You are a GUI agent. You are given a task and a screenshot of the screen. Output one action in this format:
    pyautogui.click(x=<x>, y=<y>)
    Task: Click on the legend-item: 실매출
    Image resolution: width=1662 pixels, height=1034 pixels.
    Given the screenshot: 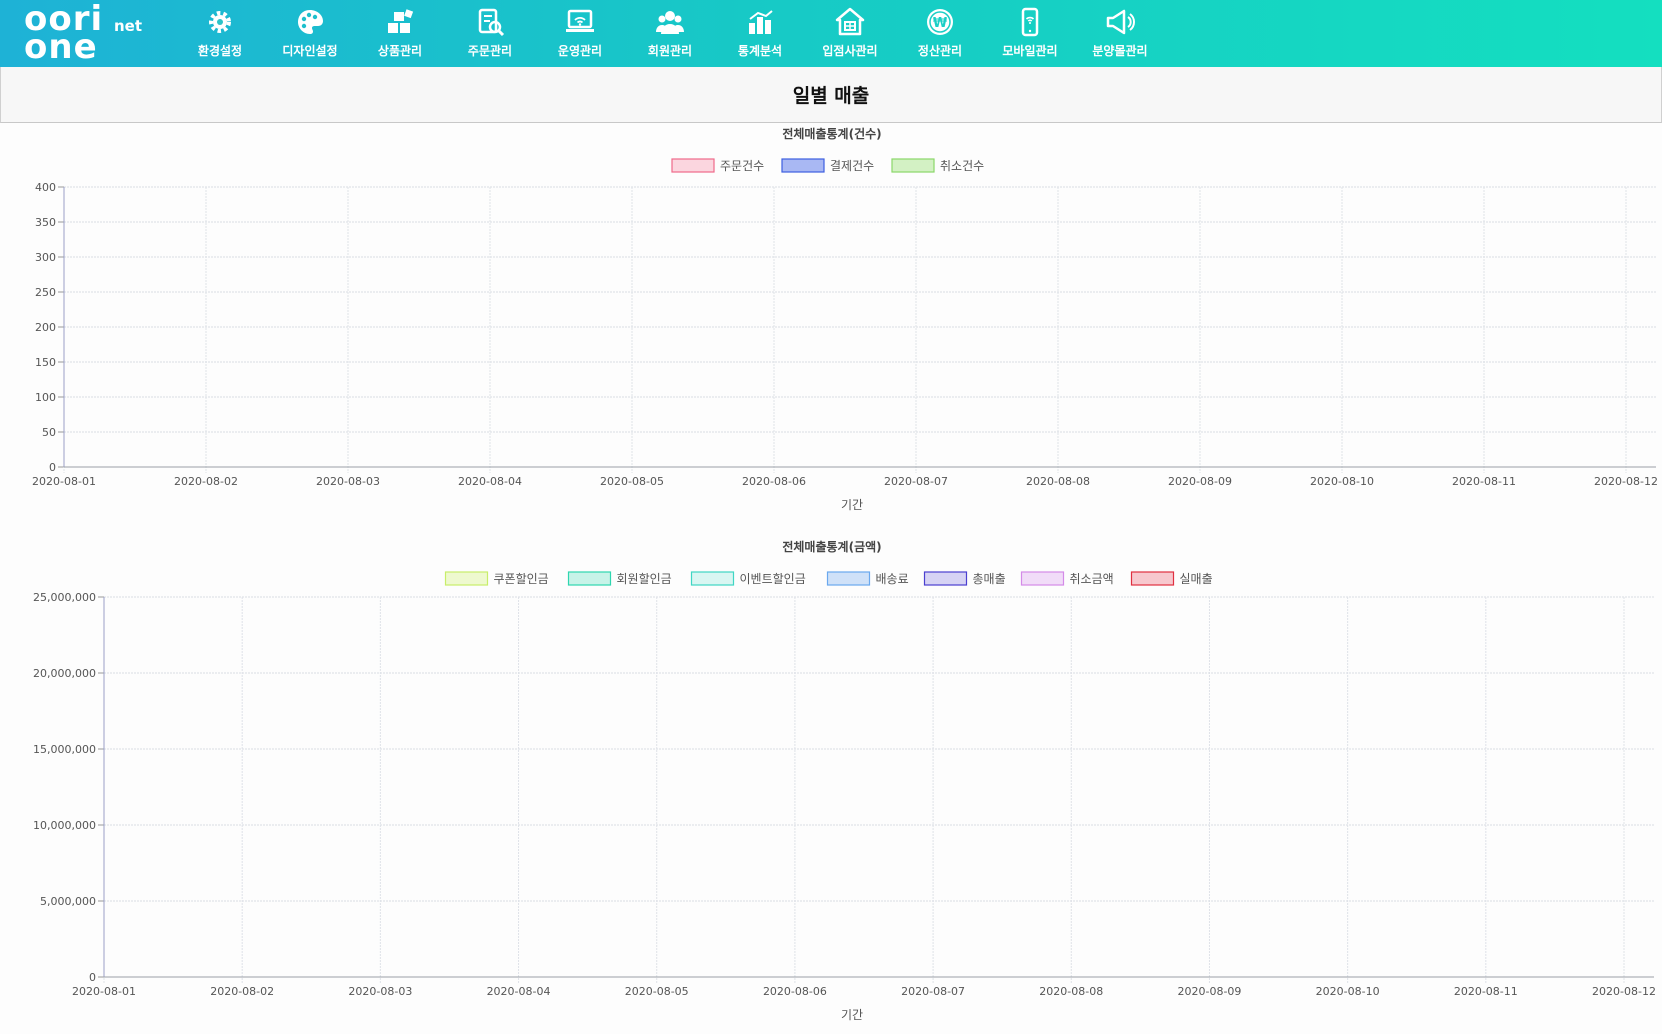 What is the action you would take?
    pyautogui.click(x=1171, y=578)
    